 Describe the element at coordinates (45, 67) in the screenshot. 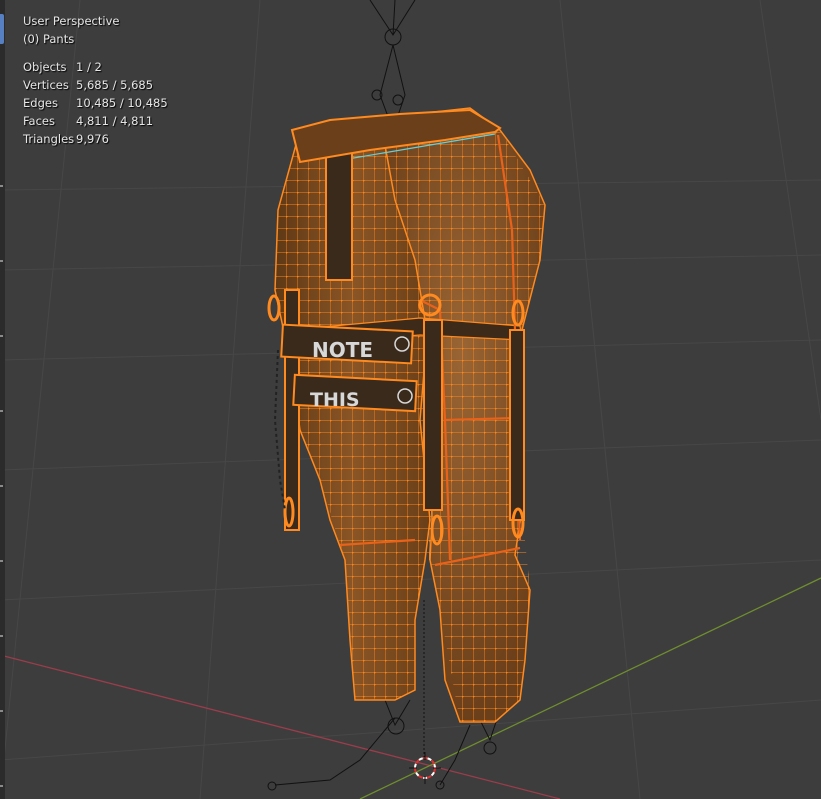

I see `stat-label: Objects` at that location.